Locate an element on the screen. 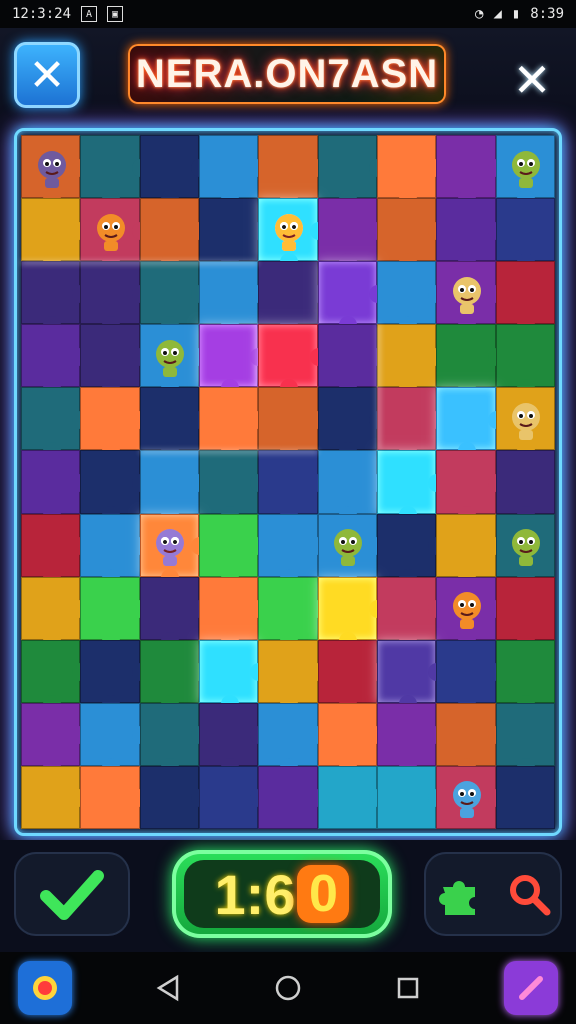  tools-button is located at coordinates (493, 894).